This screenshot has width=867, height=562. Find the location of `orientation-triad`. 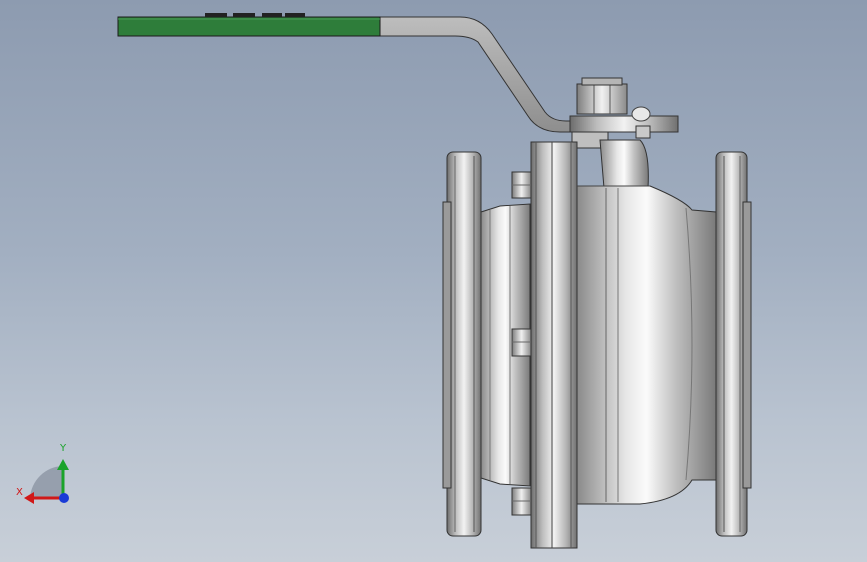

orientation-triad is located at coordinates (46, 481).